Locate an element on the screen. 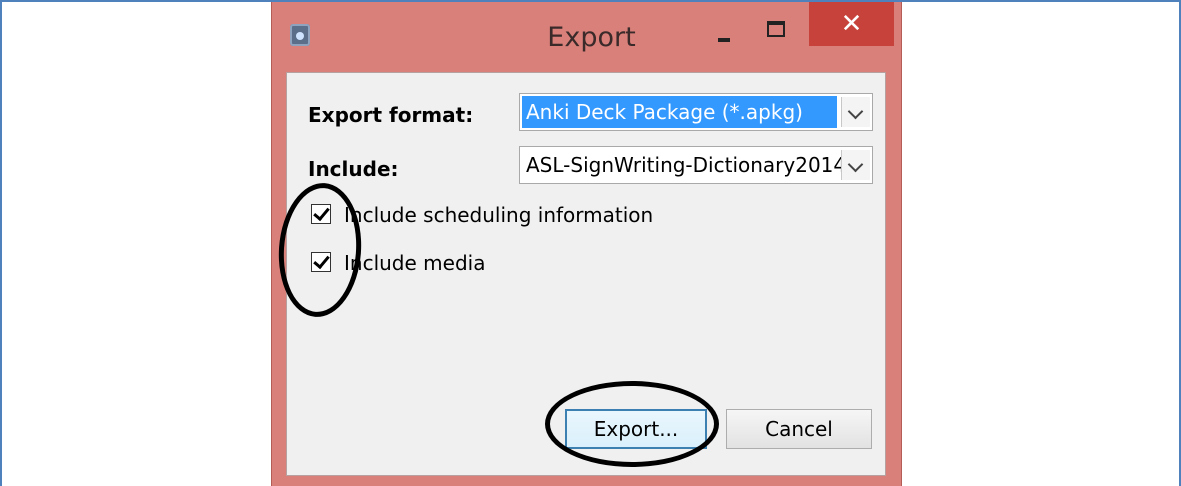  cancel-button: Cancel is located at coordinates (799, 429).